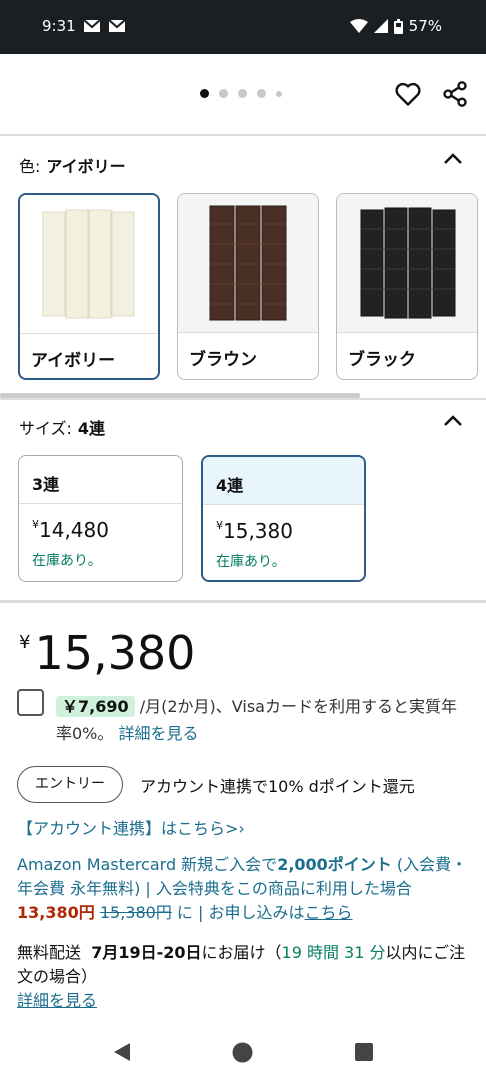  I want to click on color-option-ivory: アイボリー, so click(89, 286).